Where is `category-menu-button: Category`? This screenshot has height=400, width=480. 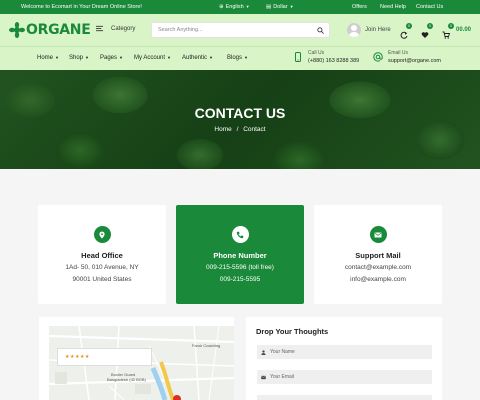
category-menu-button: Category is located at coordinates (115, 28).